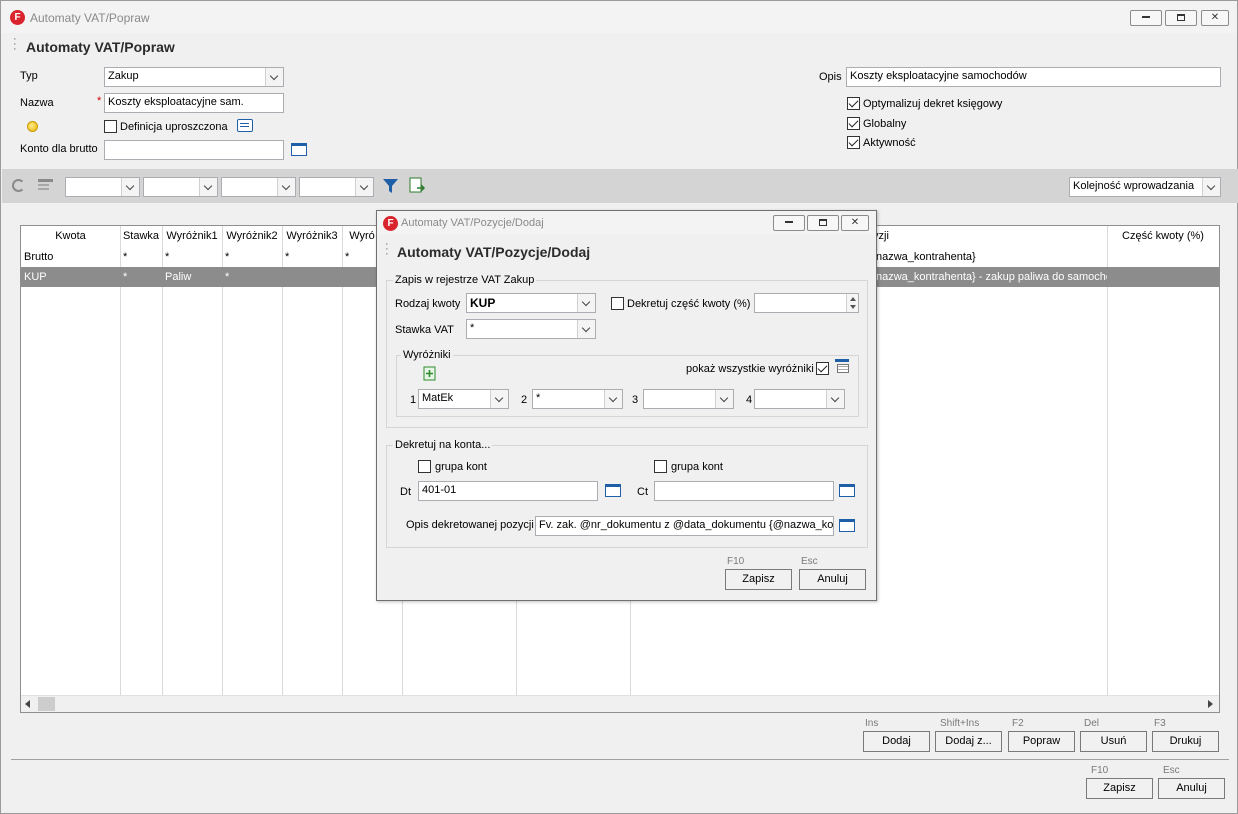 The image size is (1238, 814). What do you see at coordinates (749, 400) in the screenshot?
I see `wyroznik-4-num: 4` at bounding box center [749, 400].